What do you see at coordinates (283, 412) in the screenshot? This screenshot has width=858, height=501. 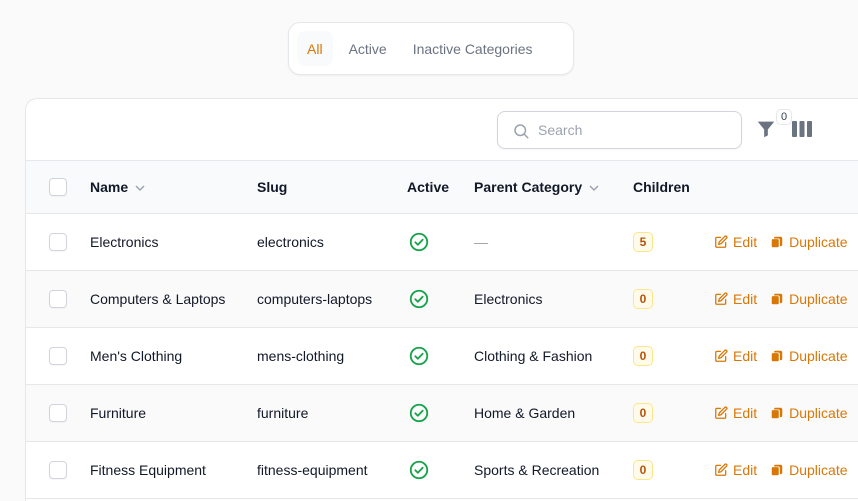 I see `cell-slug: furniture` at bounding box center [283, 412].